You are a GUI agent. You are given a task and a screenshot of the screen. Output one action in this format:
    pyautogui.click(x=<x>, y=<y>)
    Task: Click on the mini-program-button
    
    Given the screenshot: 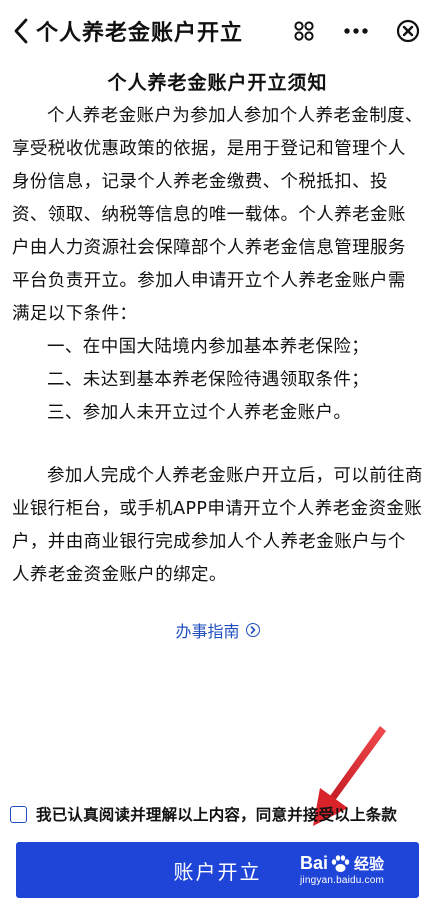 What is the action you would take?
    pyautogui.click(x=304, y=31)
    